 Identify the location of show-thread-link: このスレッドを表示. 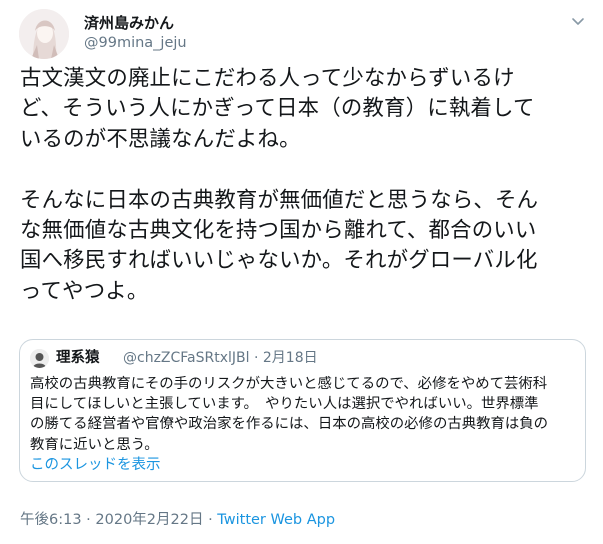
(95, 465).